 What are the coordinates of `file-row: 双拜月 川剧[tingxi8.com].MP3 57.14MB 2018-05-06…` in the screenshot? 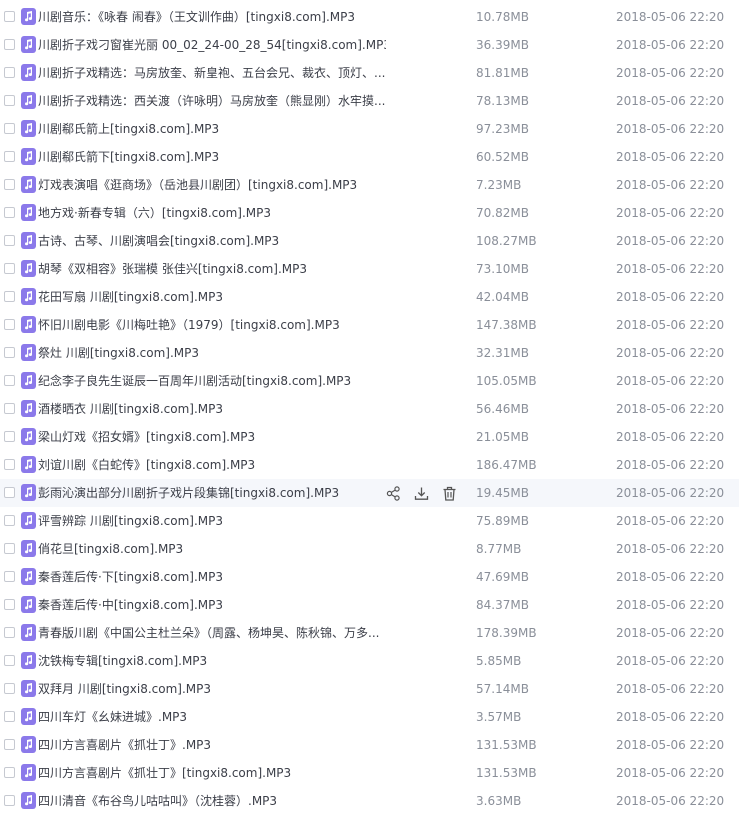 It's located at (369, 689).